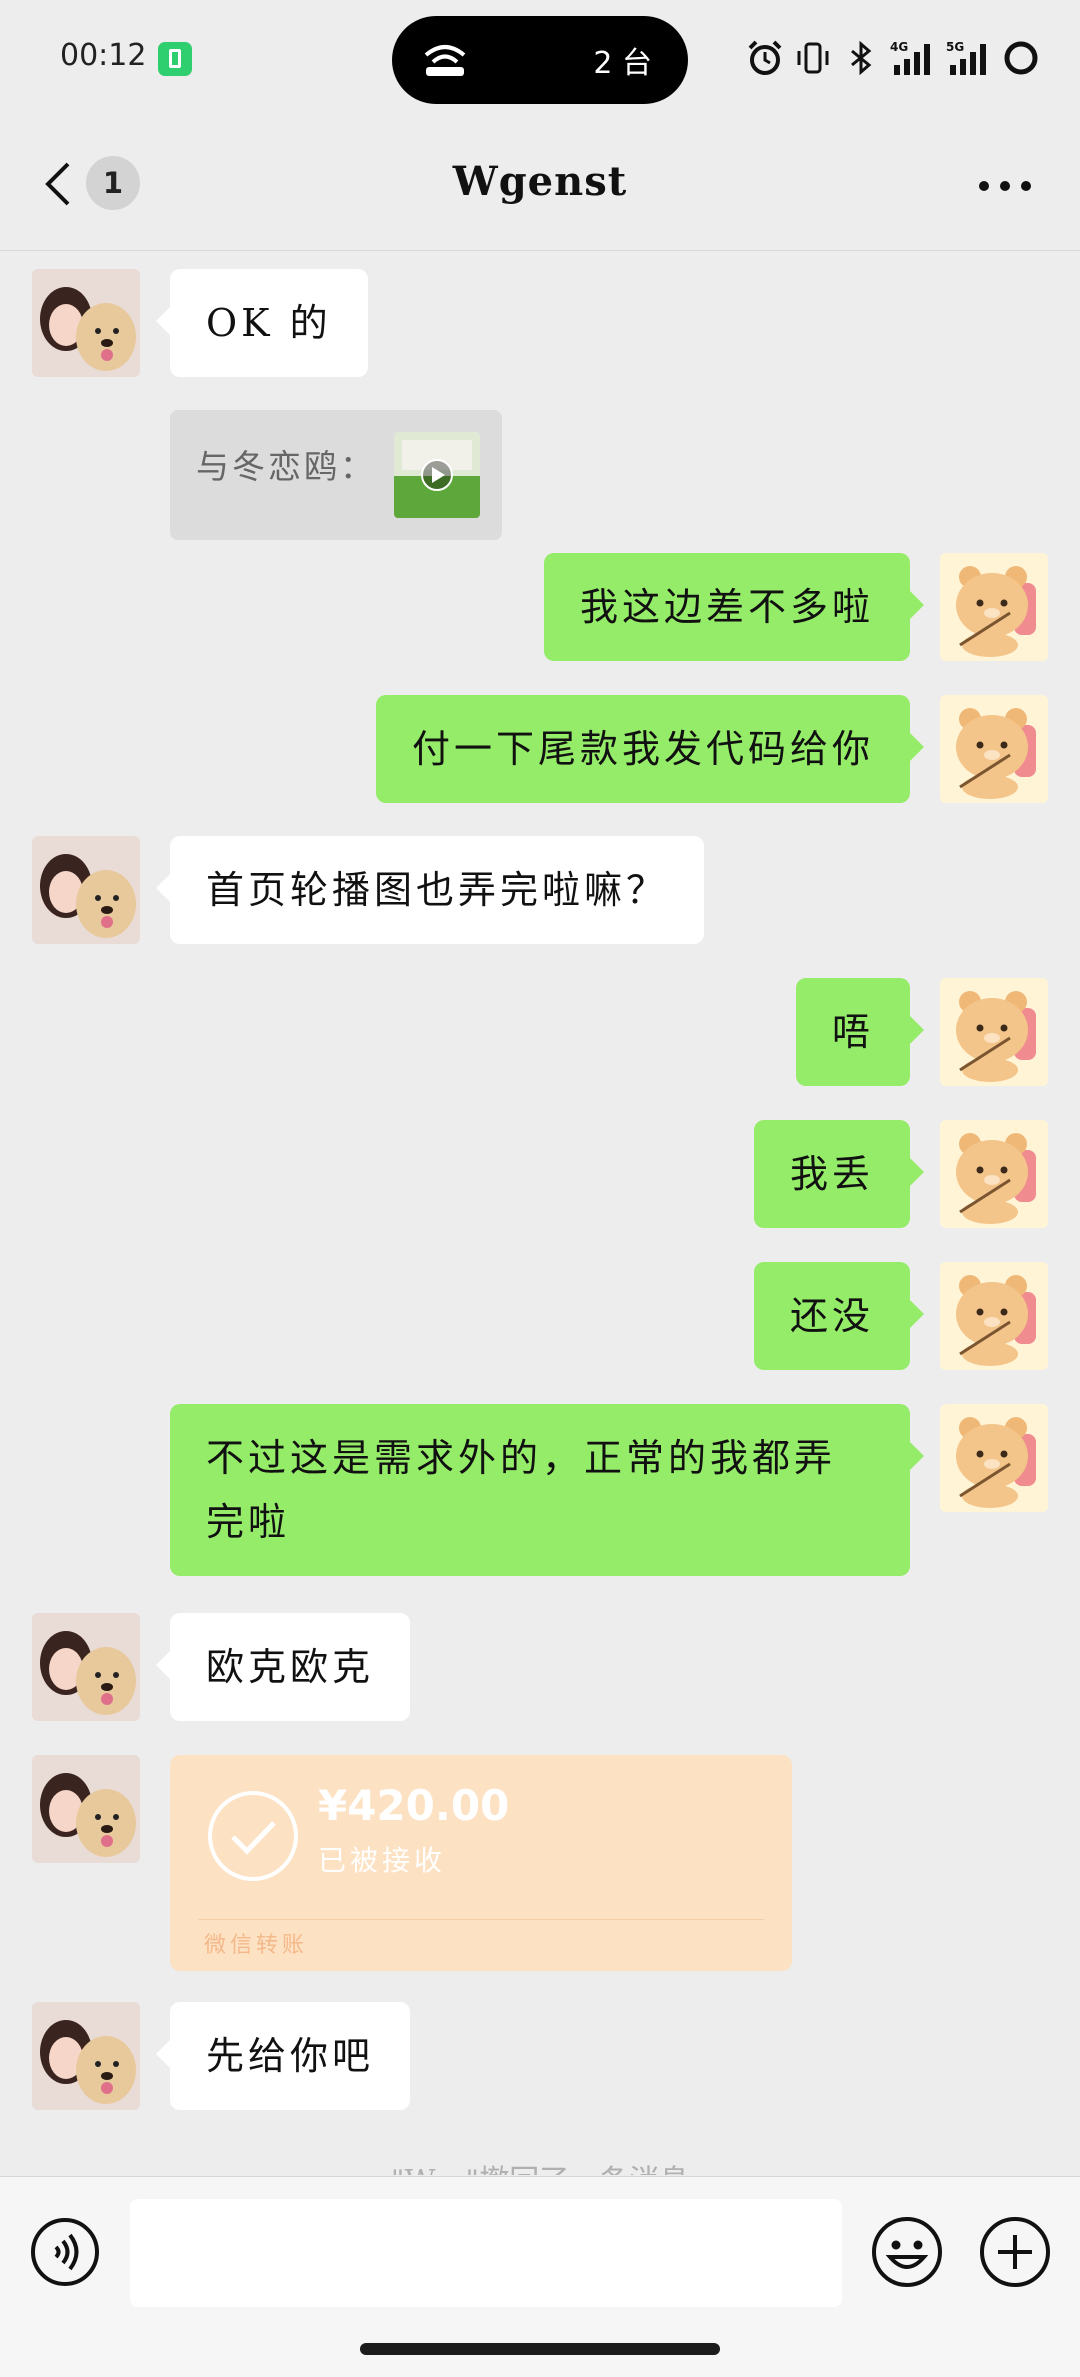 Image resolution: width=1080 pixels, height=2377 pixels. What do you see at coordinates (283, 2056) in the screenshot?
I see `message-bubble: 先给你吧` at bounding box center [283, 2056].